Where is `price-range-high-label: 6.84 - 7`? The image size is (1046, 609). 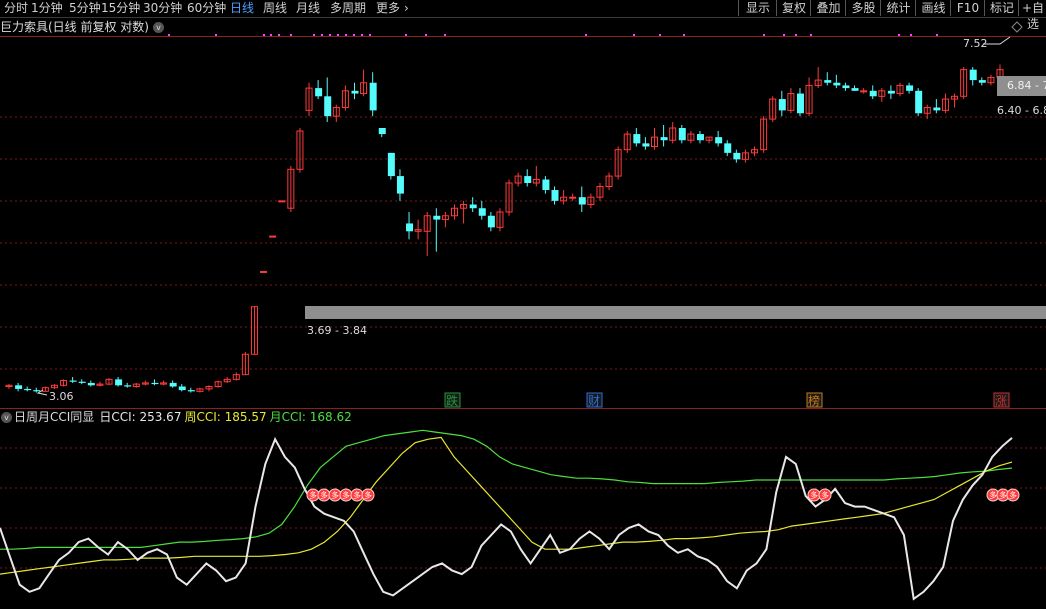
price-range-high-label: 6.84 - 7 is located at coordinates (1026, 85).